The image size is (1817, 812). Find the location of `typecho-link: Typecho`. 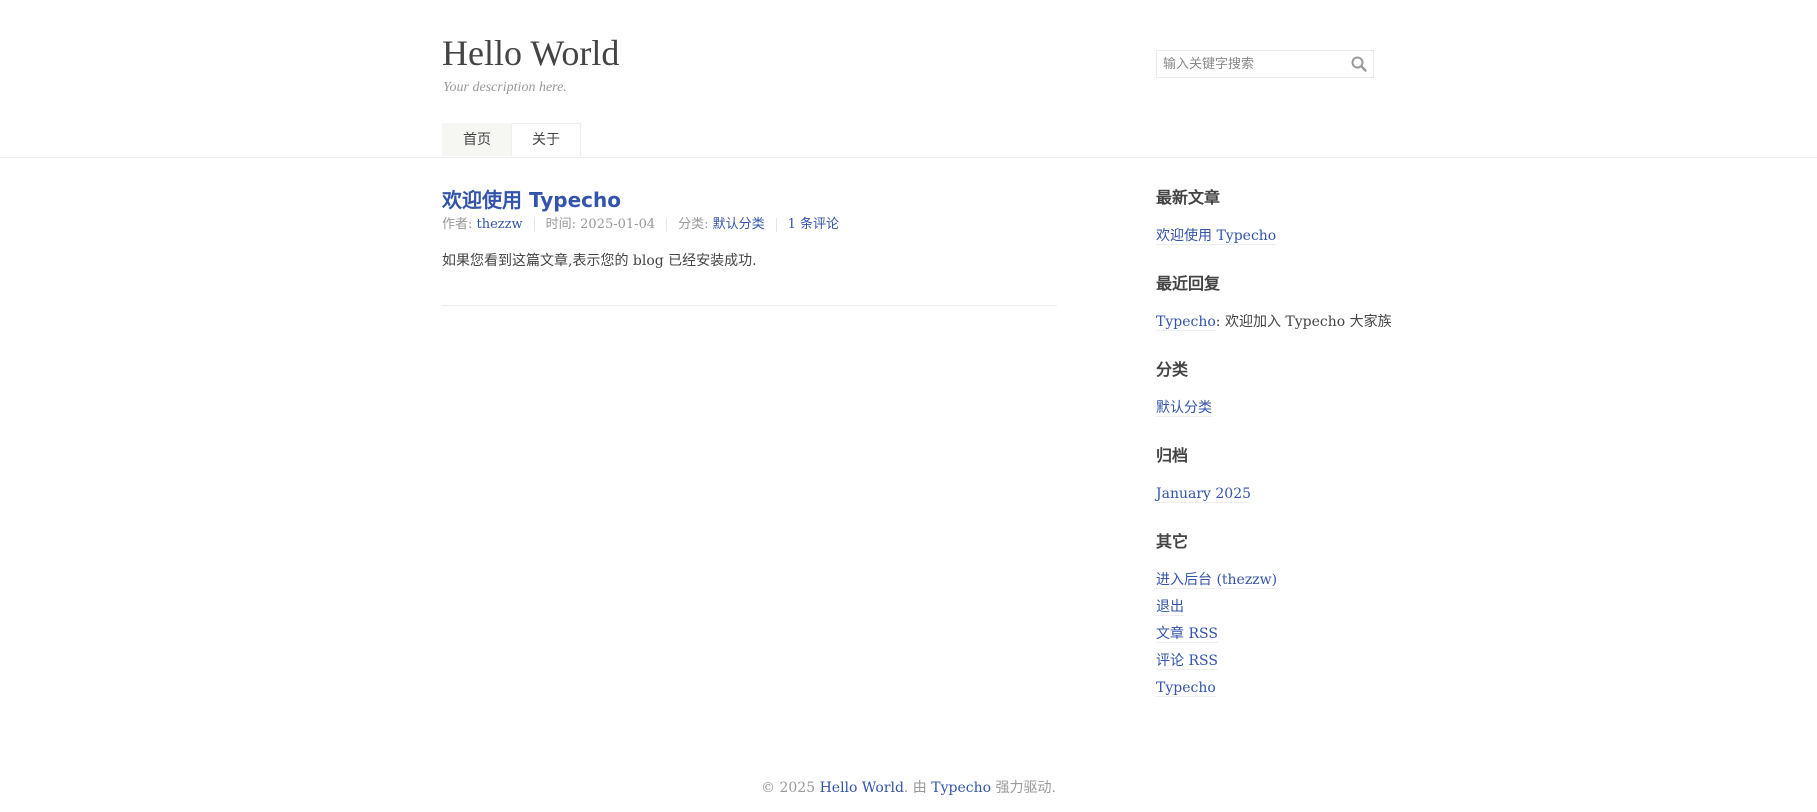

typecho-link: Typecho is located at coordinates (1186, 688).